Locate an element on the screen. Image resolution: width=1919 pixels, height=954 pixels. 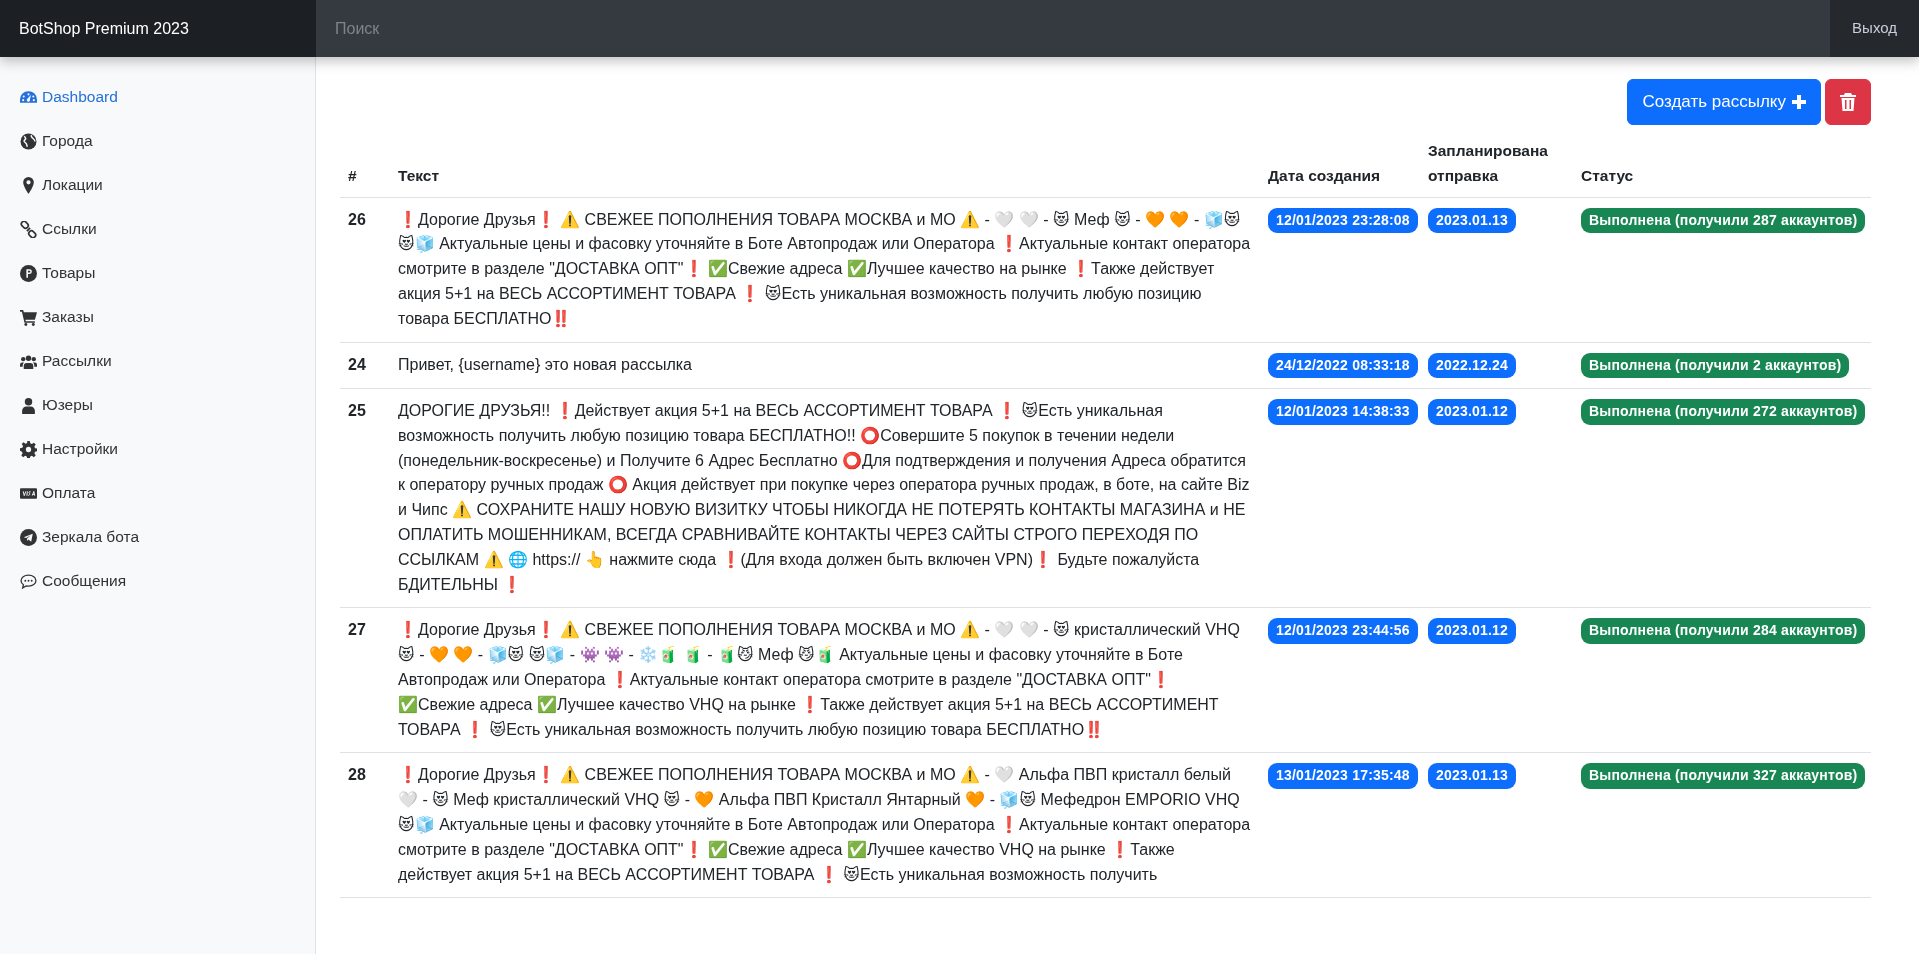
status-badge: Выполнена (получили 327 аккаунтов) is located at coordinates (1723, 776).